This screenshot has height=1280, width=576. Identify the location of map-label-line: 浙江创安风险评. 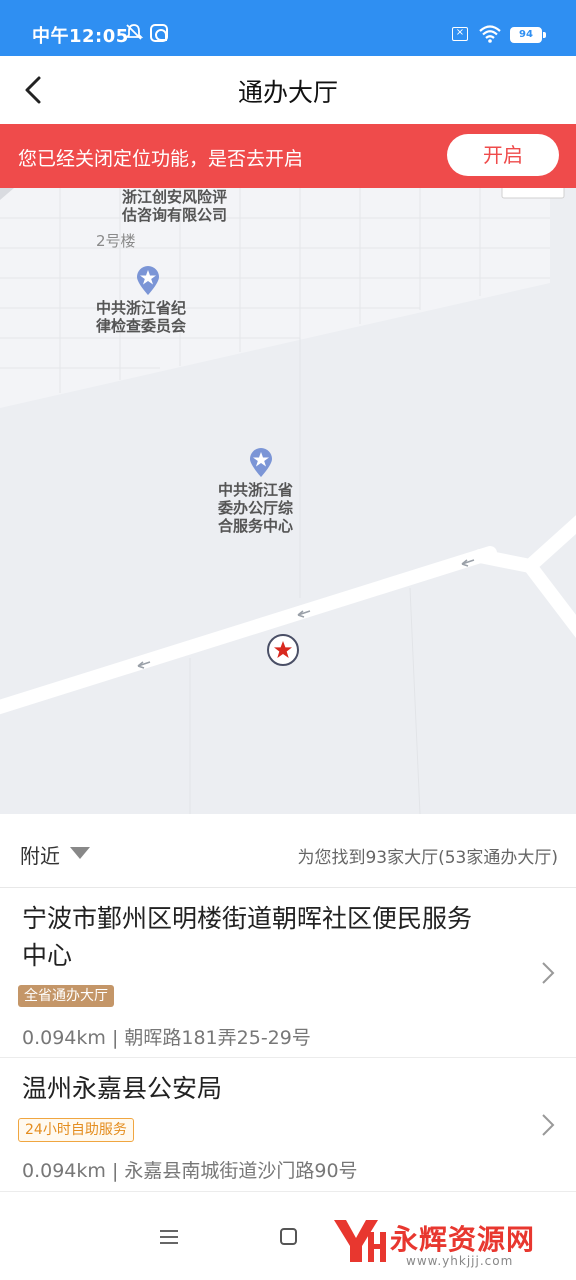
(175, 197).